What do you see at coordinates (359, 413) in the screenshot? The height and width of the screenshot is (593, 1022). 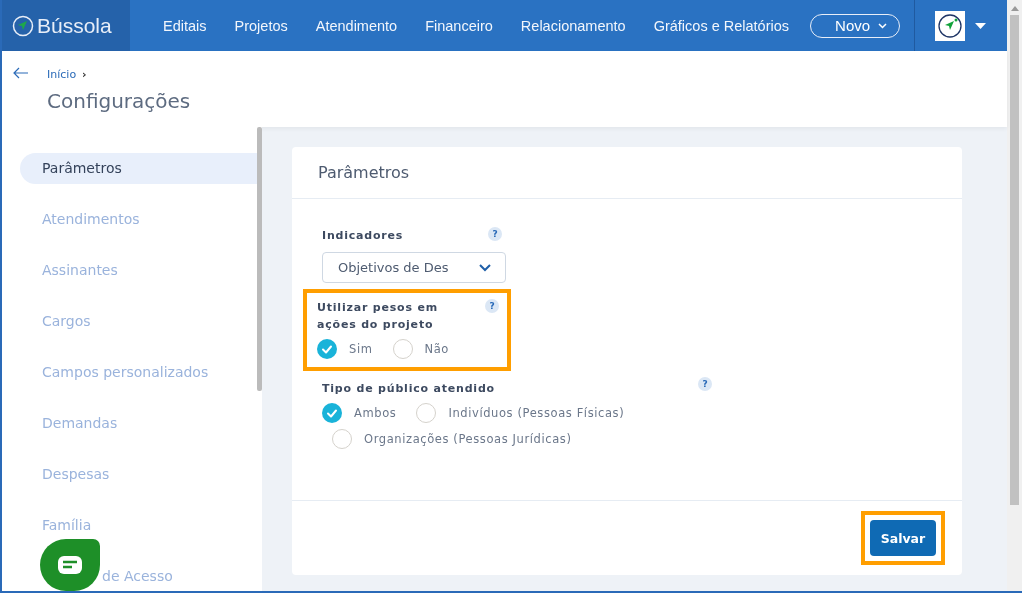 I see `radio-option: Ambos` at bounding box center [359, 413].